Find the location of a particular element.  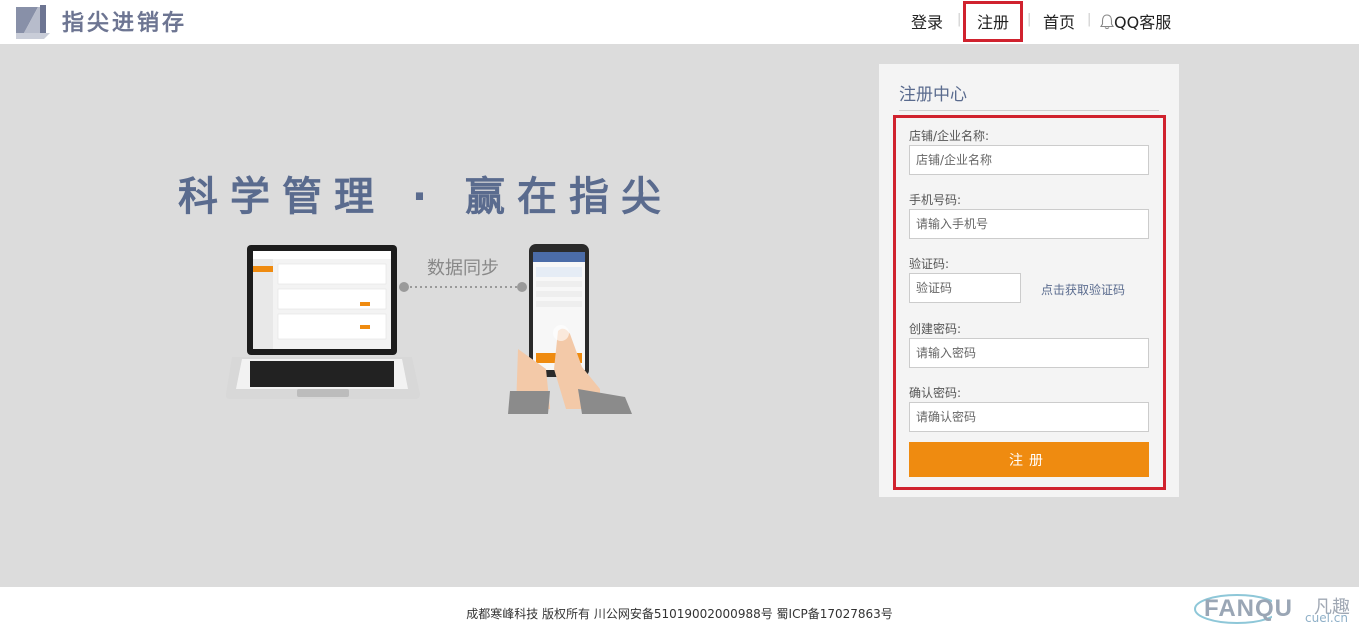

top-header: 指尖进销存 登录 | 注册 | 首页 | QQ客服 is located at coordinates (679, 22).